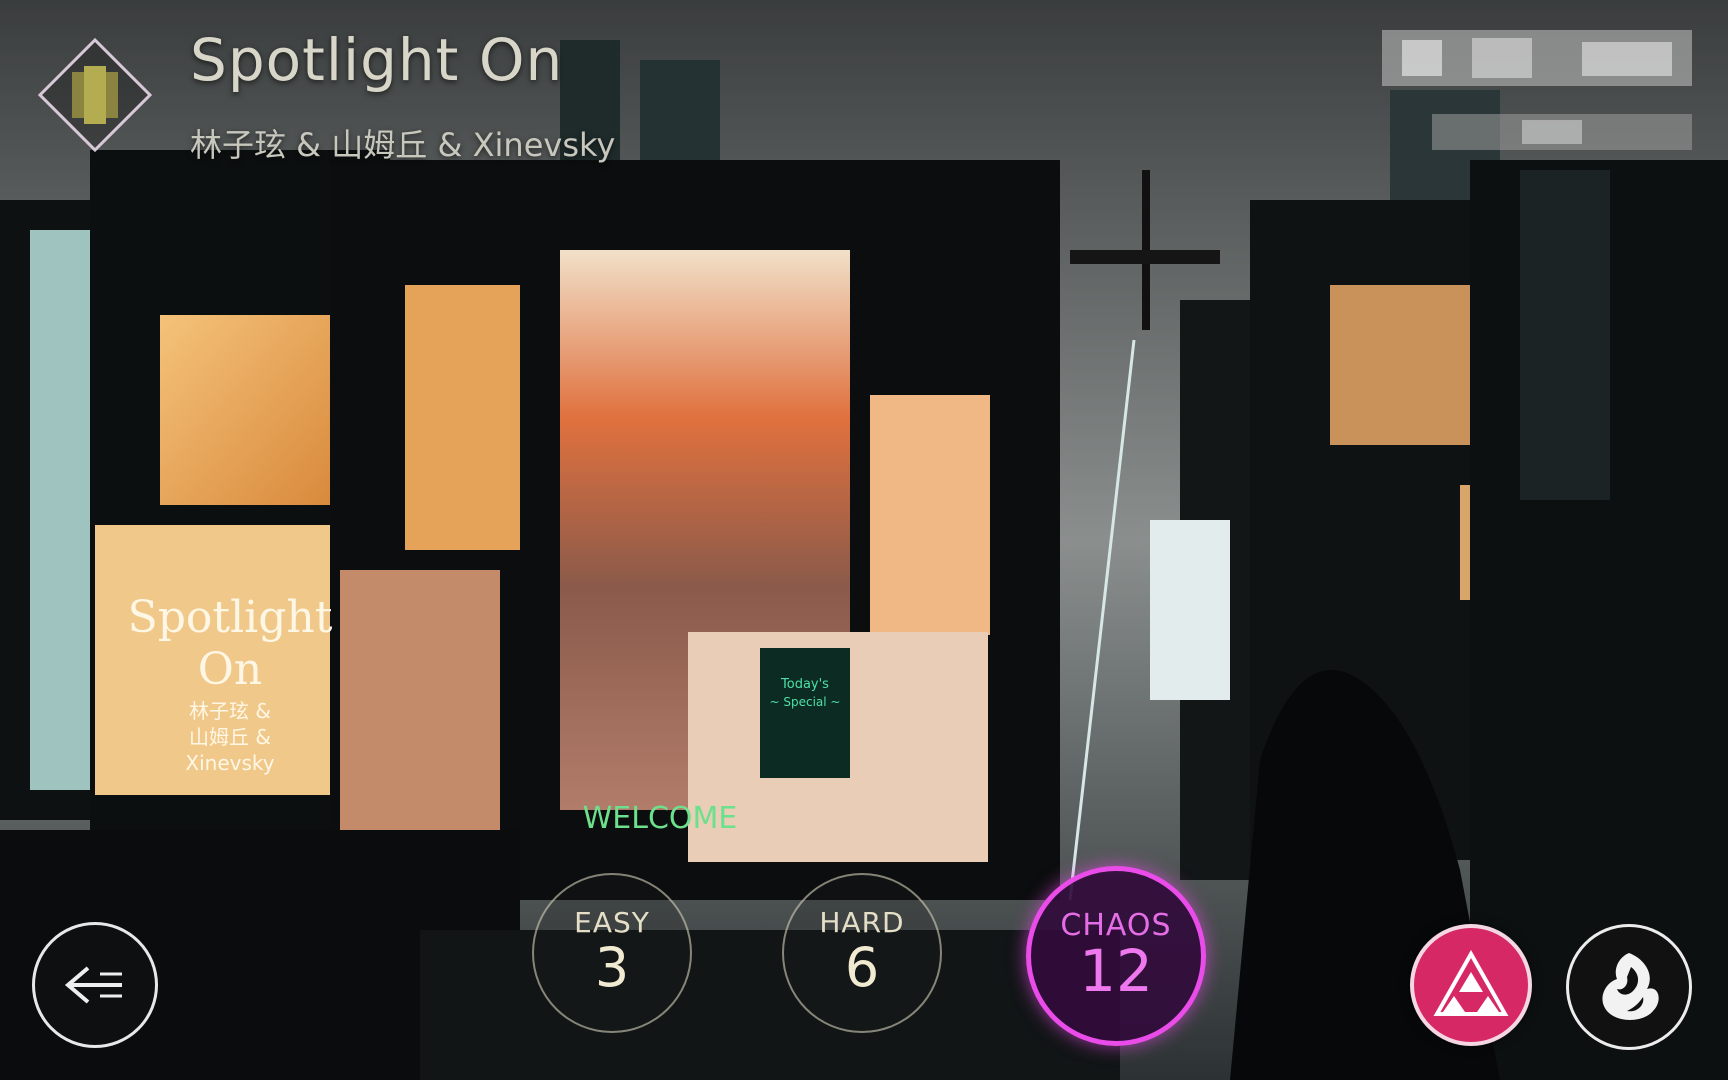  What do you see at coordinates (804, 684) in the screenshot?
I see `chalkboard-line1: Today's` at bounding box center [804, 684].